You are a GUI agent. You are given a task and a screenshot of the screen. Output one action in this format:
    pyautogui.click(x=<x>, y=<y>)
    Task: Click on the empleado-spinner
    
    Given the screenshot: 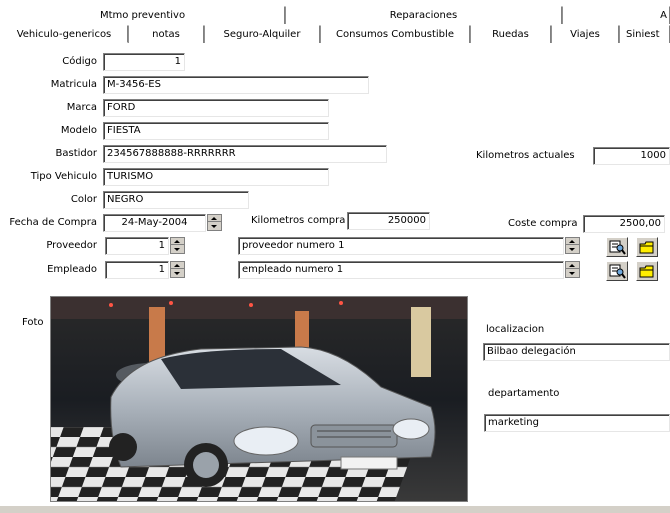 What is the action you would take?
    pyautogui.click(x=177, y=269)
    